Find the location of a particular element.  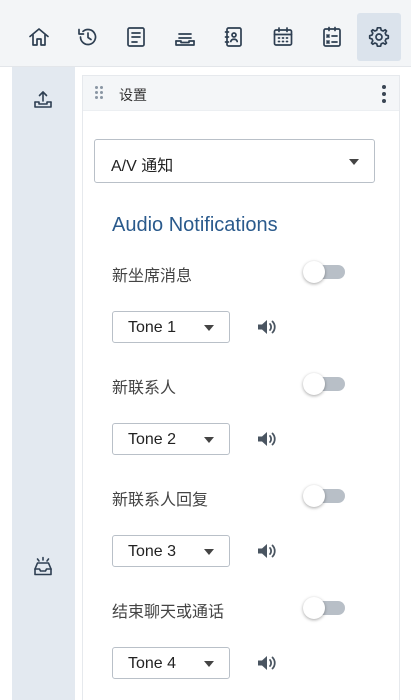

document-button is located at coordinates (136, 37).